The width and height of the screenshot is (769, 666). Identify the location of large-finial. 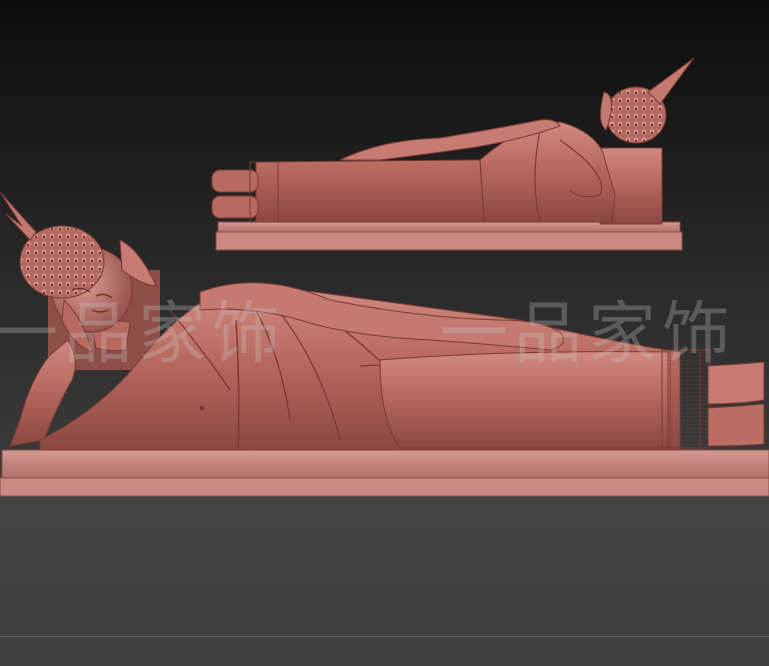
(18, 216).